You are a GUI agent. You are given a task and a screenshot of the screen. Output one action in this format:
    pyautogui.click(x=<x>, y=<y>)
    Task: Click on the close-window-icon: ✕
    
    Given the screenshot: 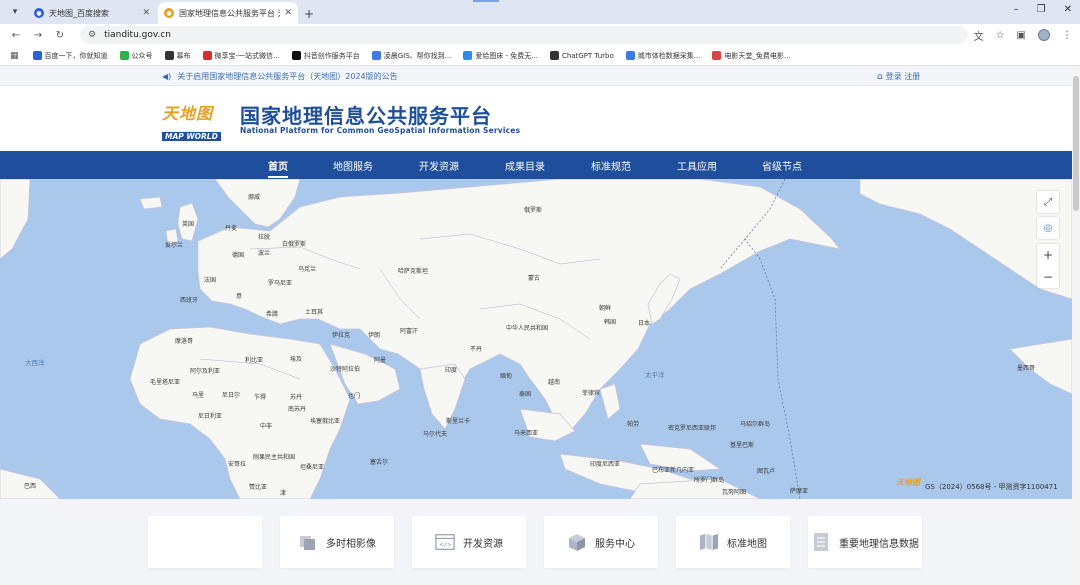 What is the action you would take?
    pyautogui.click(x=1068, y=9)
    